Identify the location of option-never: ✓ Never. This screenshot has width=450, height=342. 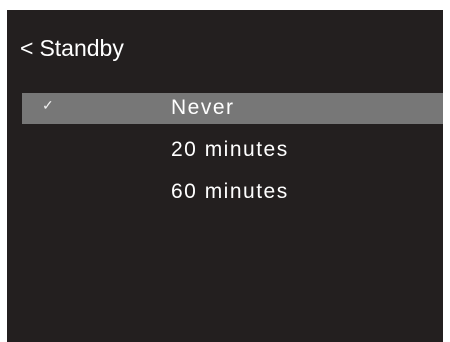
(232, 108).